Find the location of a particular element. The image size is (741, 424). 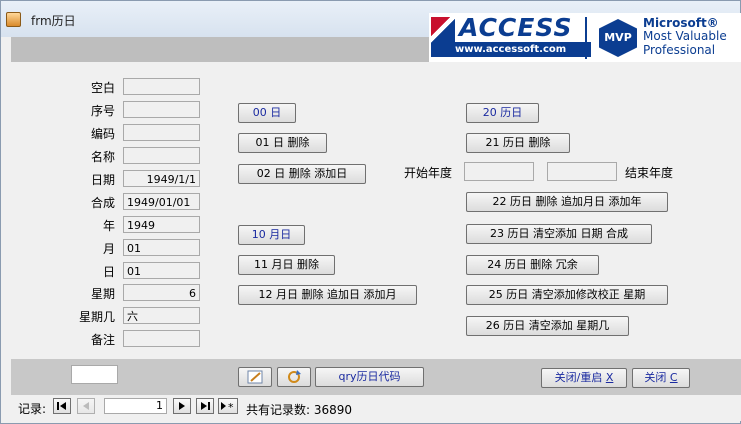

button-23-calendar-clear-add: 23 历日 清空添加 日期 合成 is located at coordinates (559, 234).